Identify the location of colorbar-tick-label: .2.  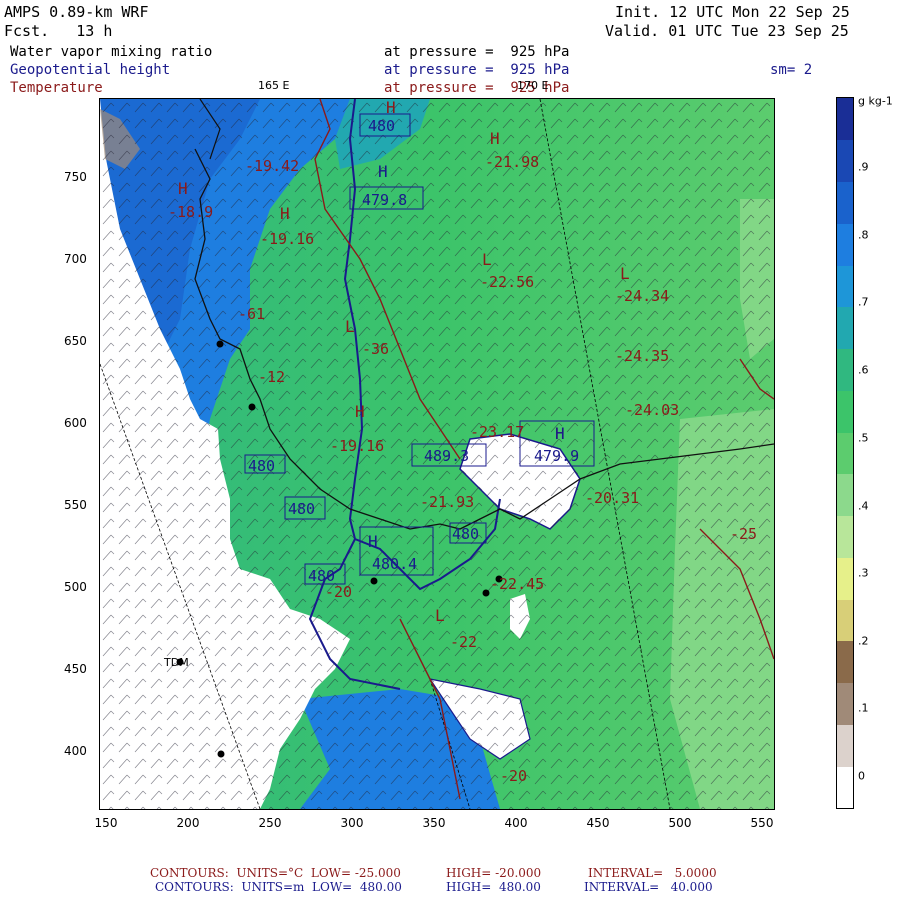
(863, 641).